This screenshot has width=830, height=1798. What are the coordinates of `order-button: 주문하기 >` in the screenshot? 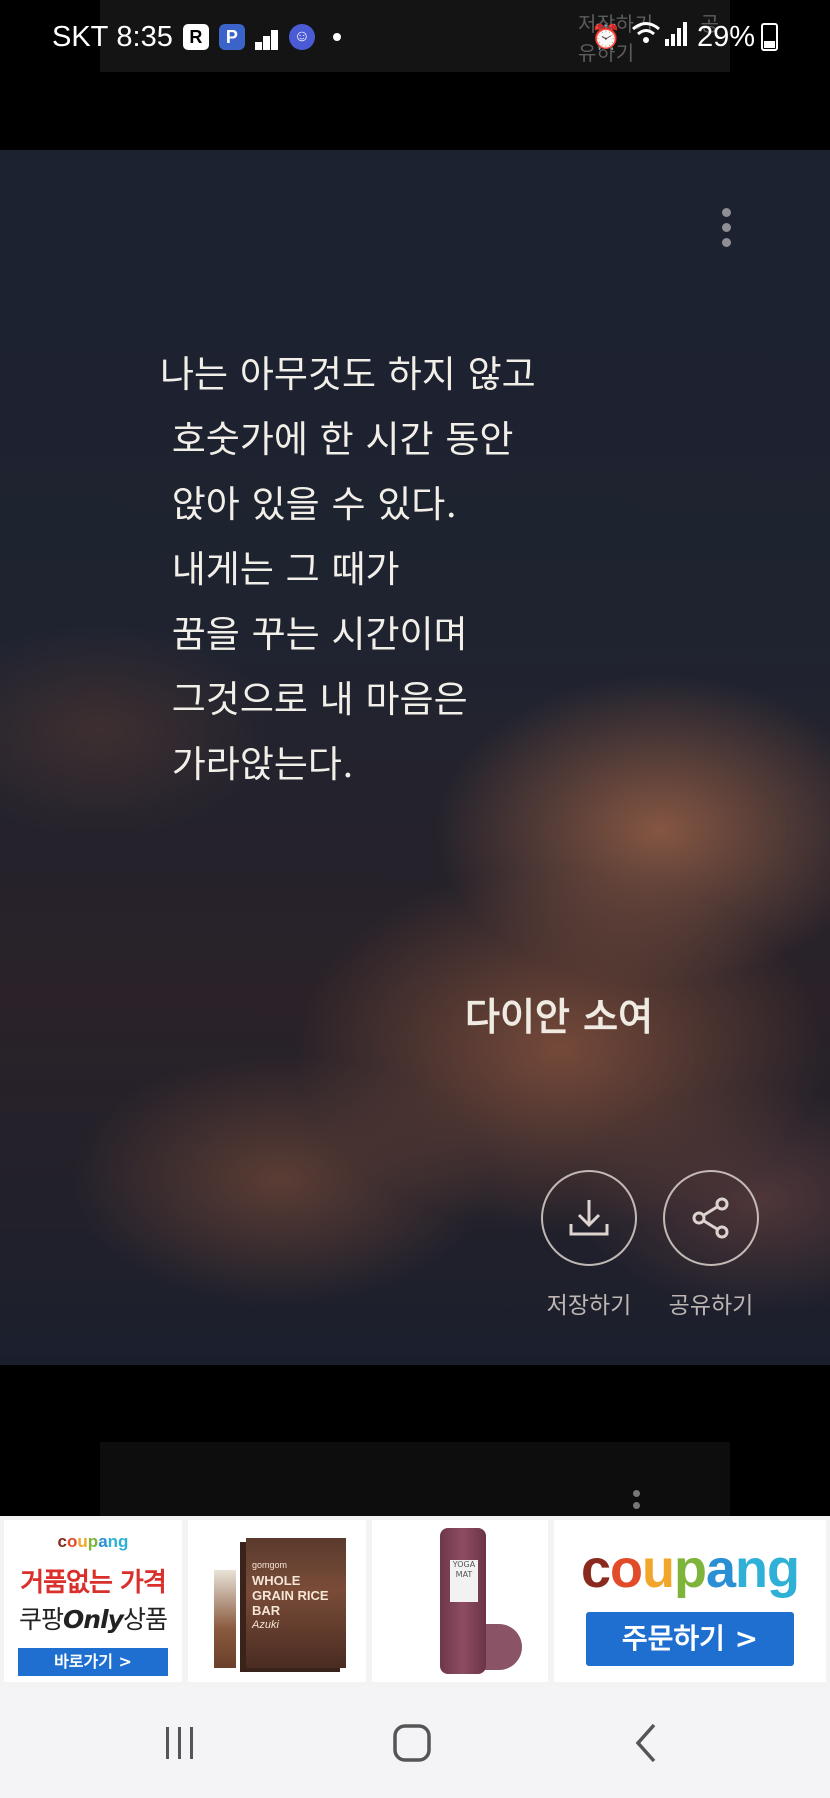 It's located at (690, 1639).